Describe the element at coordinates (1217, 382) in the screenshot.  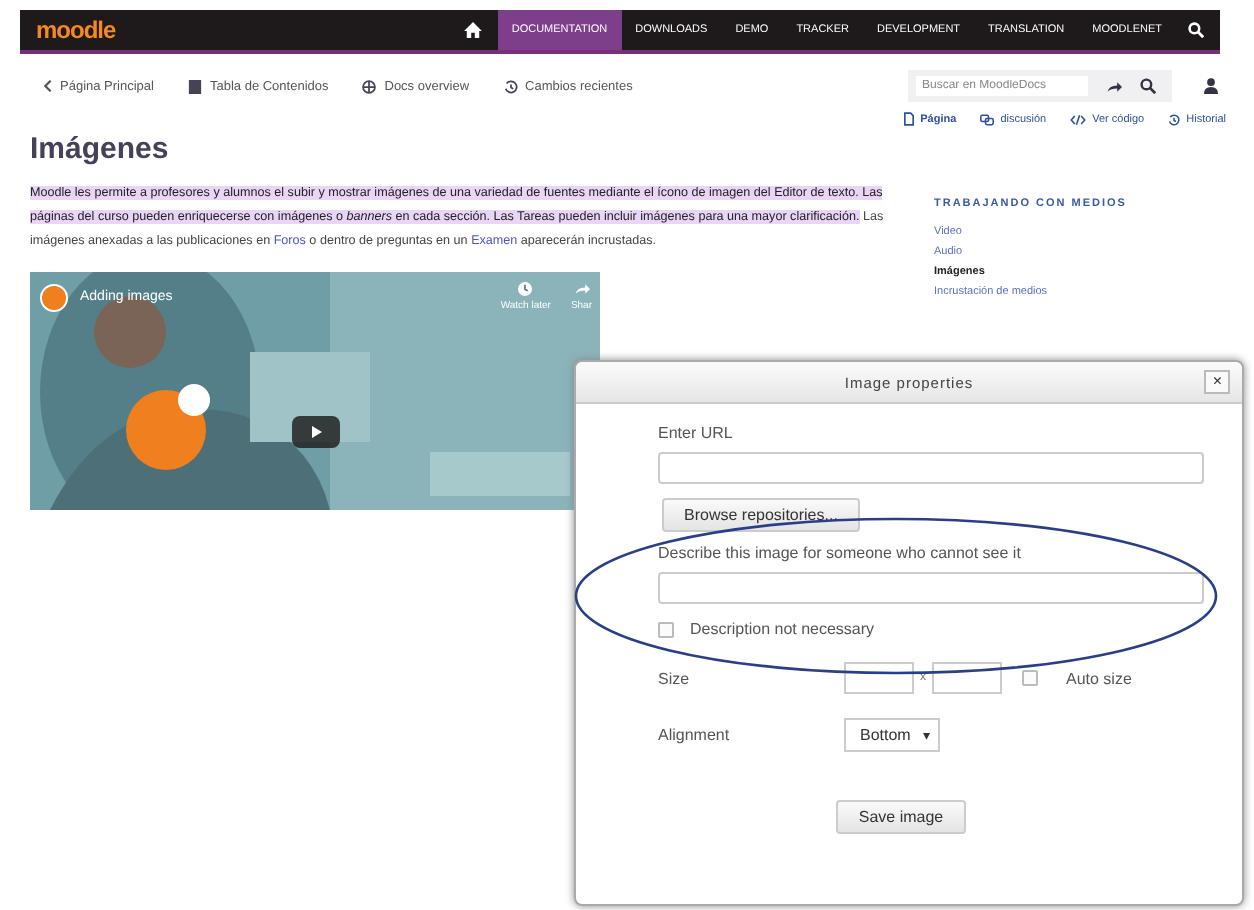
I see `close-button: ×` at that location.